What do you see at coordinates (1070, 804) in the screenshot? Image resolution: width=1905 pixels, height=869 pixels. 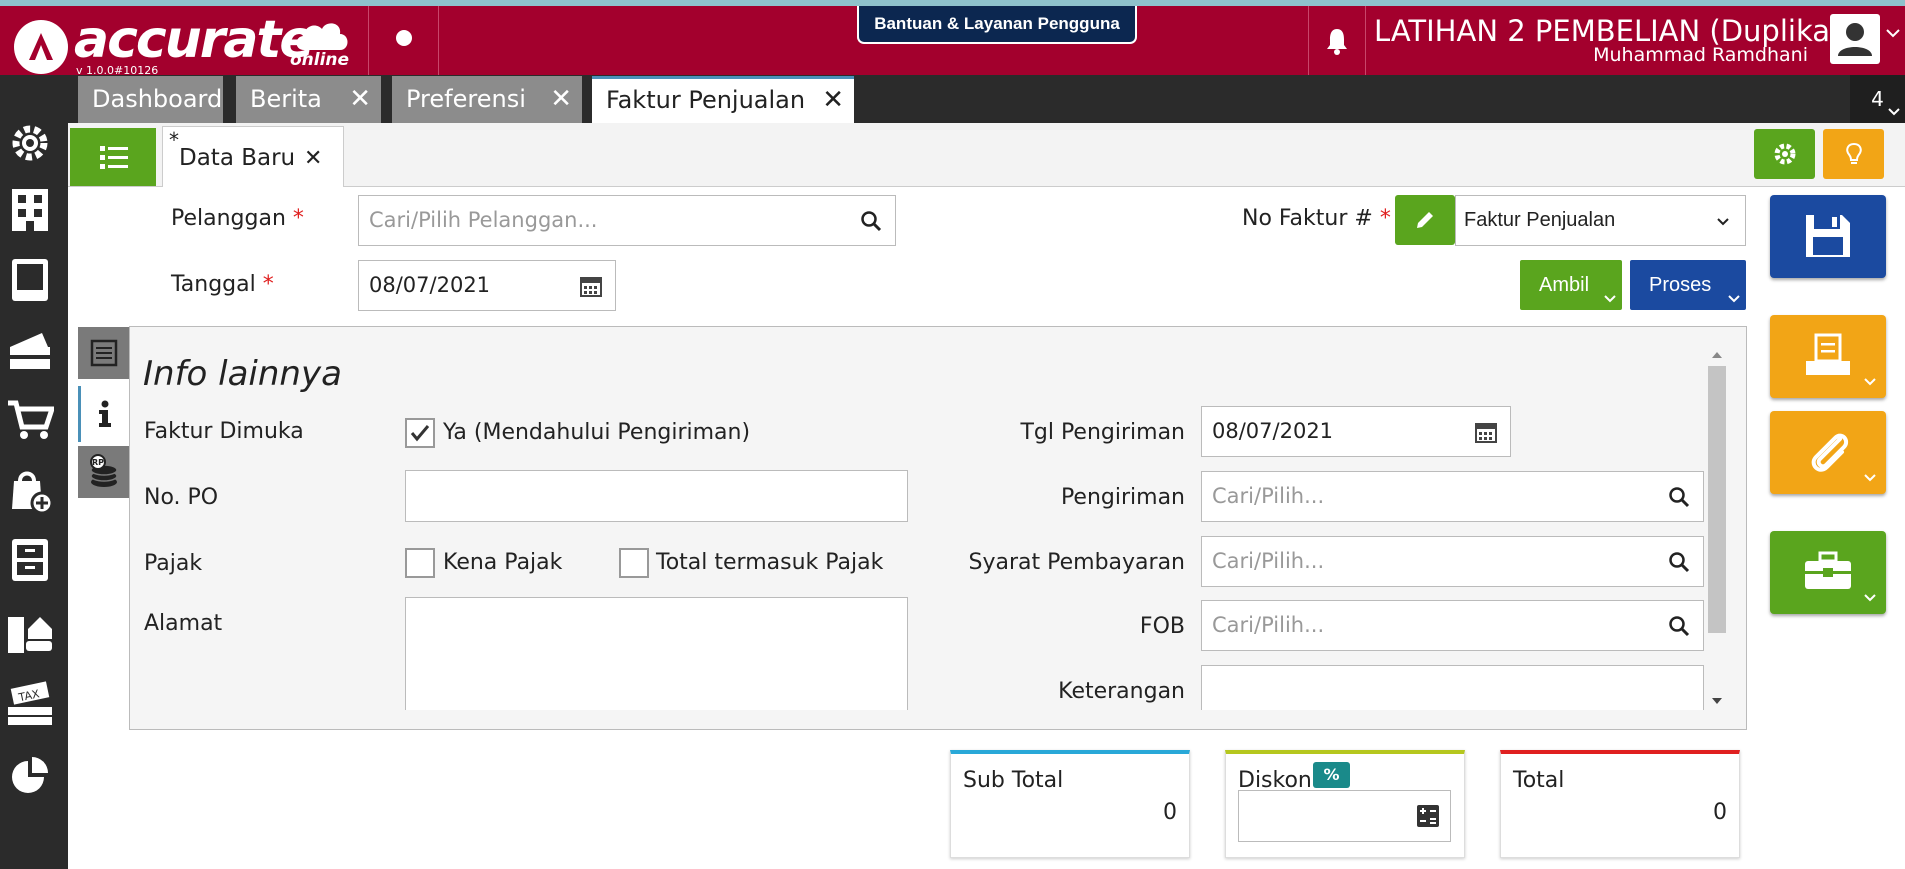 I see `sub-total-box: Sub Total 0` at bounding box center [1070, 804].